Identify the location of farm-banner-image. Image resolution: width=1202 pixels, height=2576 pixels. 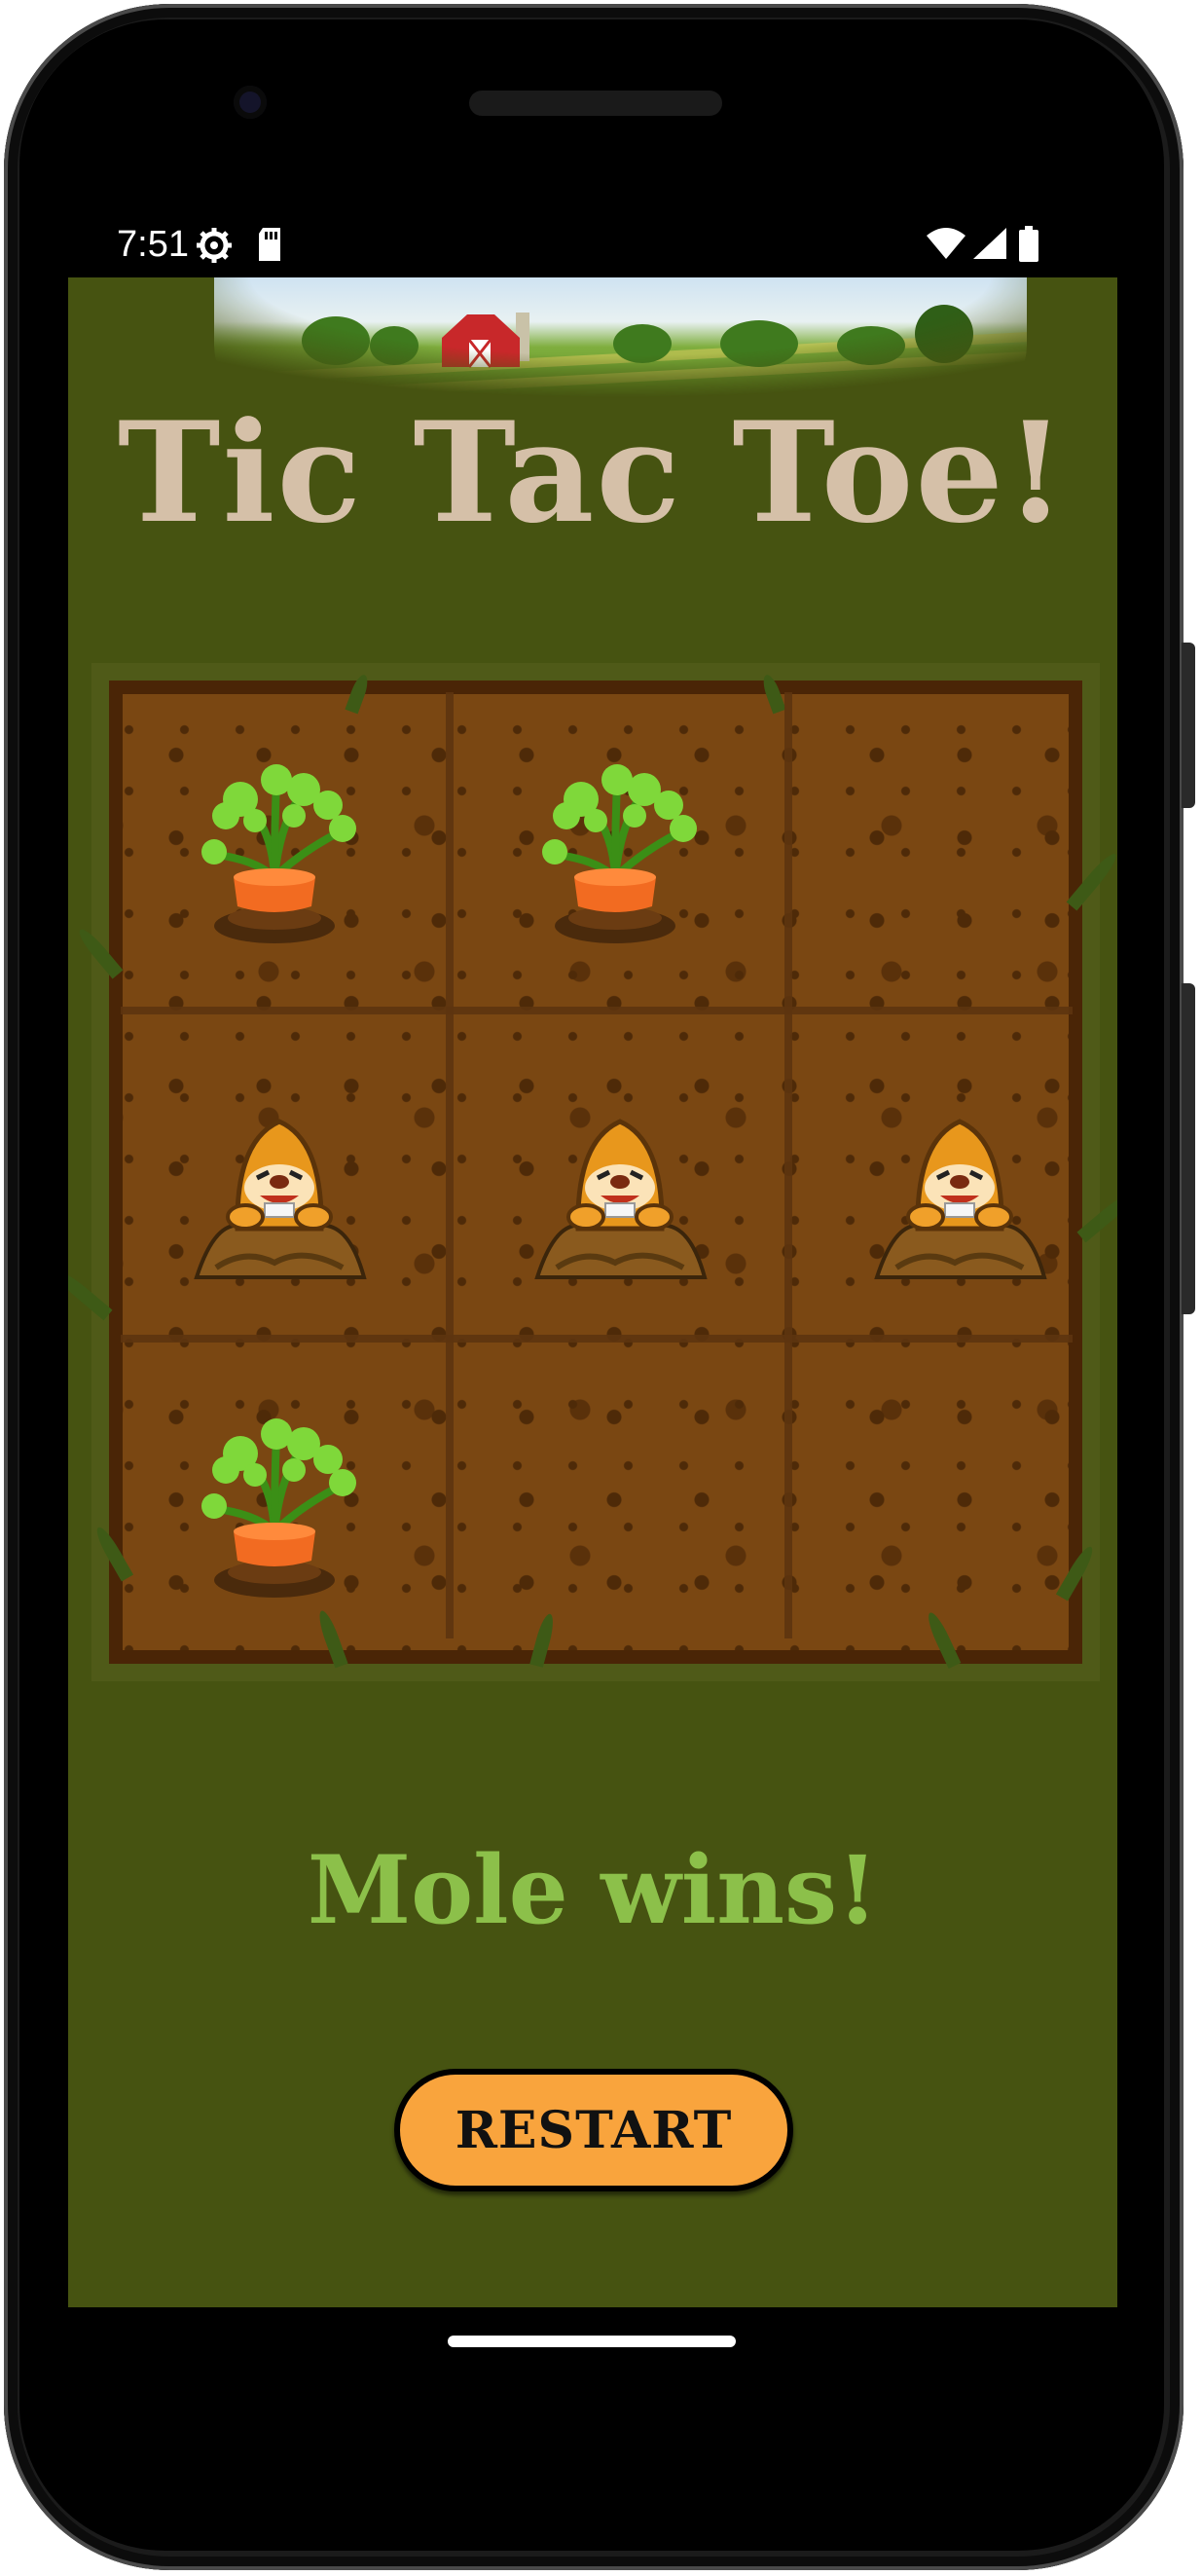
(620, 340).